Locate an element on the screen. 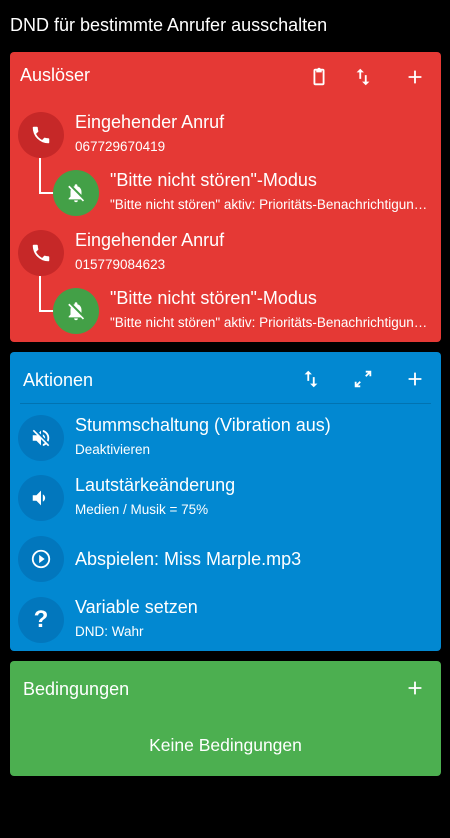 The image size is (450, 838). question-icon: ? is located at coordinates (41, 620).